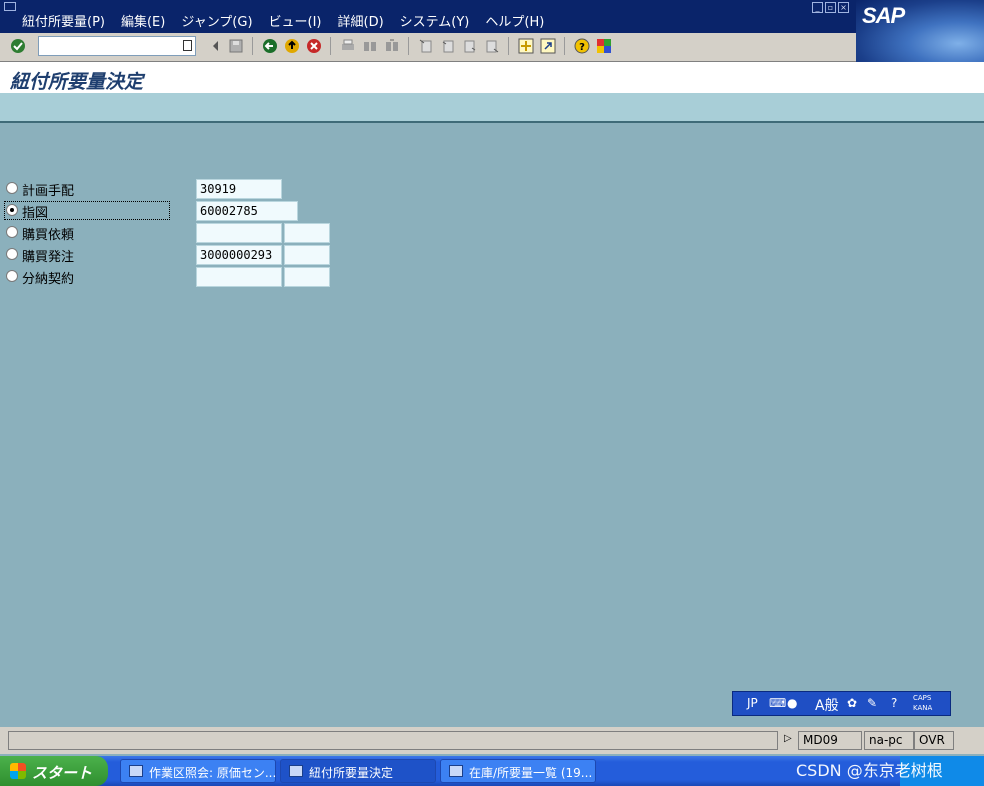 Image resolution: width=984 pixels, height=786 pixels. What do you see at coordinates (12, 276) in the screenshot?
I see `radio-scheduling-agreement` at bounding box center [12, 276].